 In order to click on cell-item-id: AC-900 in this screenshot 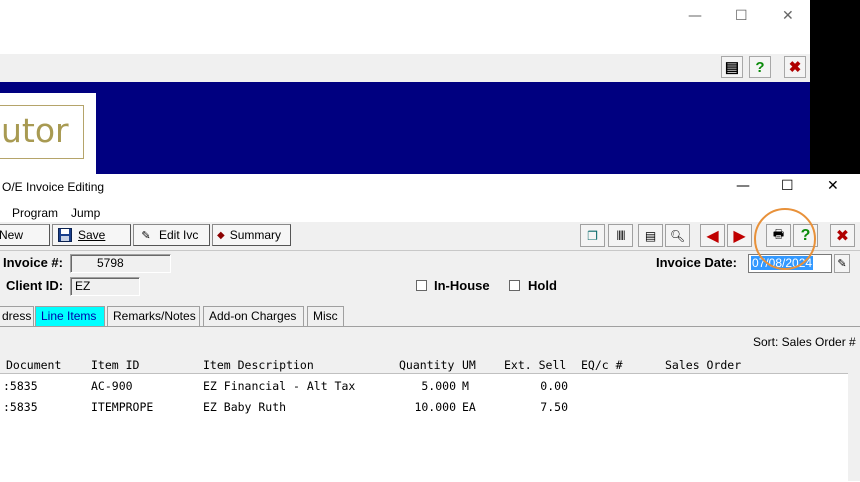, I will do `click(112, 386)`.